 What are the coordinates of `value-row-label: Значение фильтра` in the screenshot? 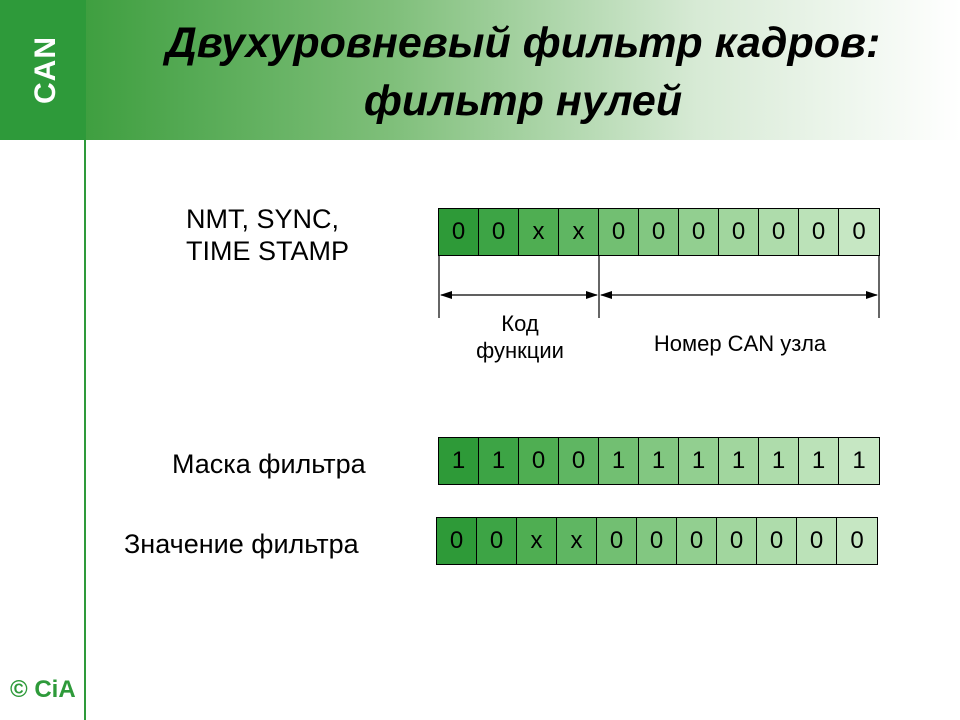 It's located at (241, 544).